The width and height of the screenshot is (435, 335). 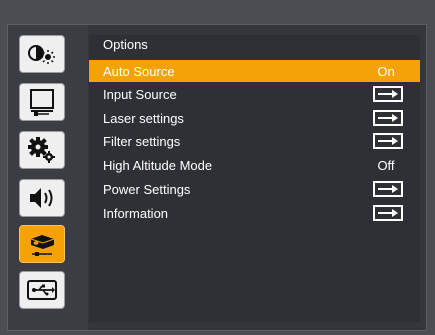 What do you see at coordinates (143, 118) in the screenshot?
I see `menu-item-label: Laser settings` at bounding box center [143, 118].